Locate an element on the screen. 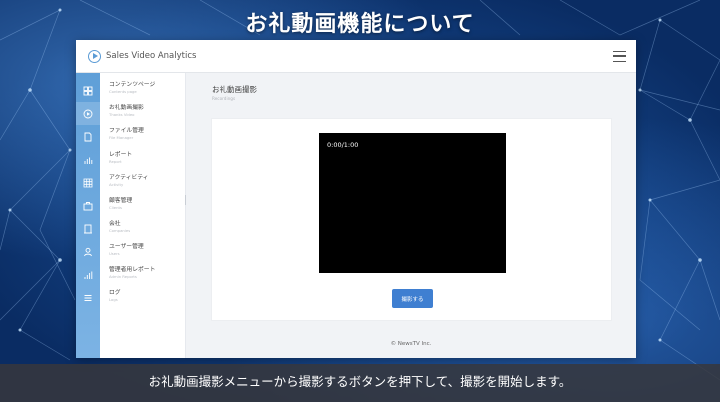 Image resolution: width=720 pixels, height=402 pixels. play-logo-icon is located at coordinates (94, 56).